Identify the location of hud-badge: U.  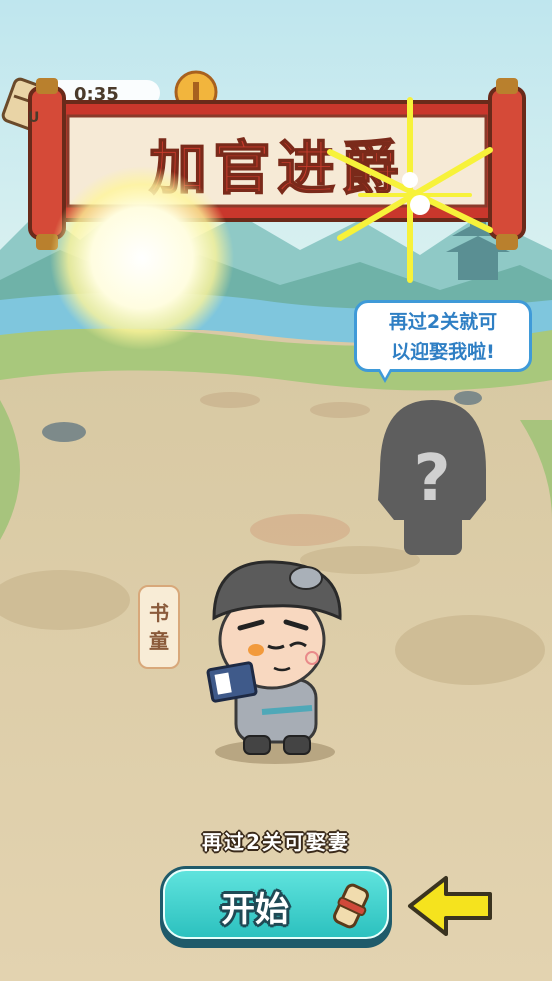
(34, 118).